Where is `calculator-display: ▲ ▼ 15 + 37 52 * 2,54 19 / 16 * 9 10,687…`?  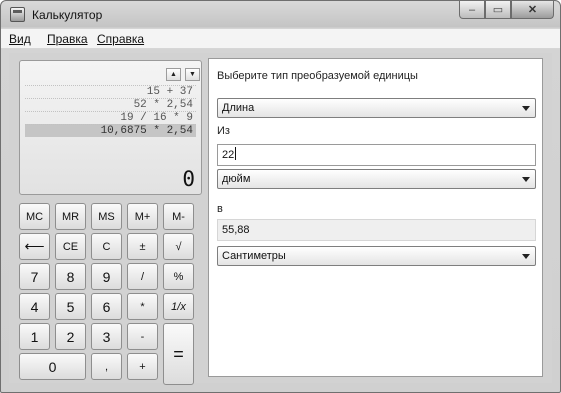 calculator-display: ▲ ▼ 15 + 37 52 * 2,54 19 / 16 * 9 10,687… is located at coordinates (110, 127).